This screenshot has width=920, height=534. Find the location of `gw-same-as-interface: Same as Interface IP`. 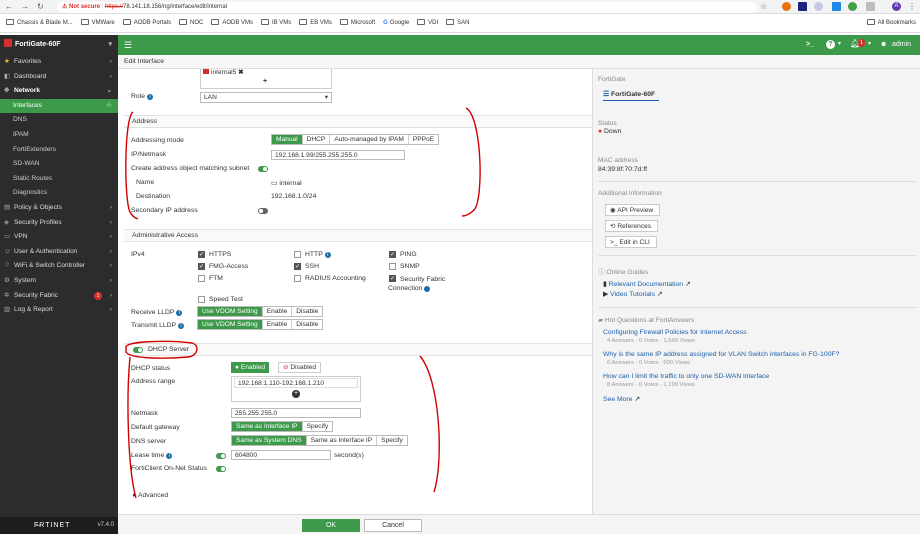

gw-same-as-interface: Same as Interface IP is located at coordinates (267, 426).